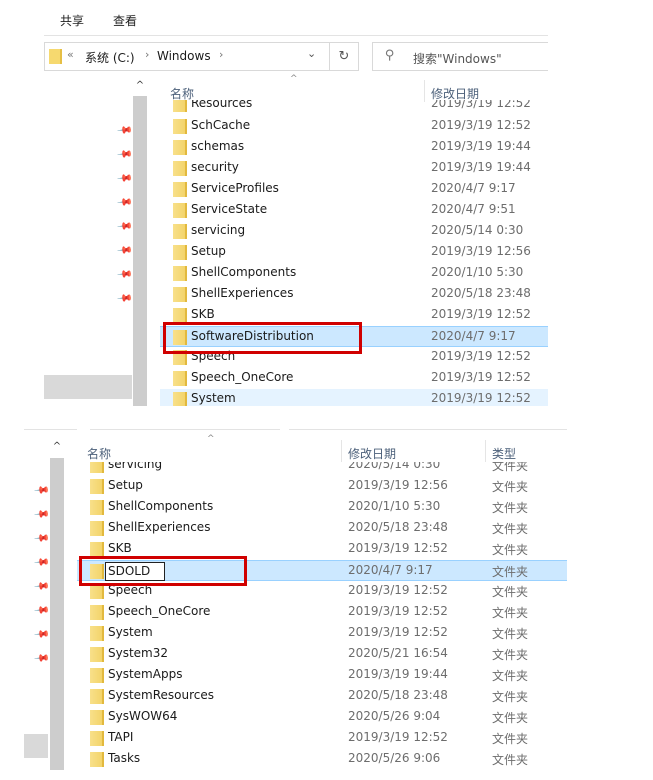 This screenshot has height=780, width=653. Describe the element at coordinates (354, 273) in the screenshot. I see `file-row: ShellComponents 2020/1/10 5:30` at that location.